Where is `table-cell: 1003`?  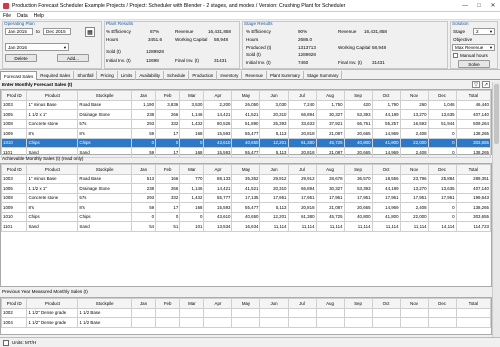 table-cell: 1003 is located at coordinates (14, 104).